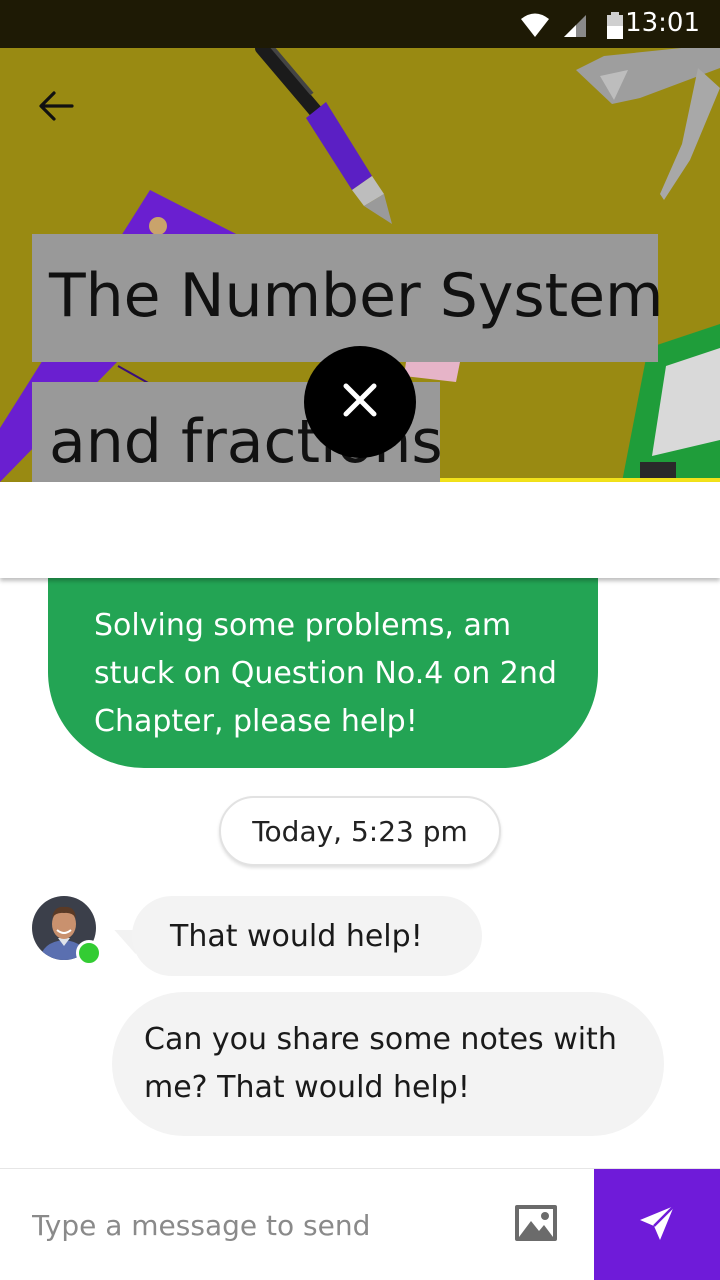 This screenshot has height=1280, width=720. Describe the element at coordinates (648, 124) in the screenshot. I see `compass-illustration` at that location.